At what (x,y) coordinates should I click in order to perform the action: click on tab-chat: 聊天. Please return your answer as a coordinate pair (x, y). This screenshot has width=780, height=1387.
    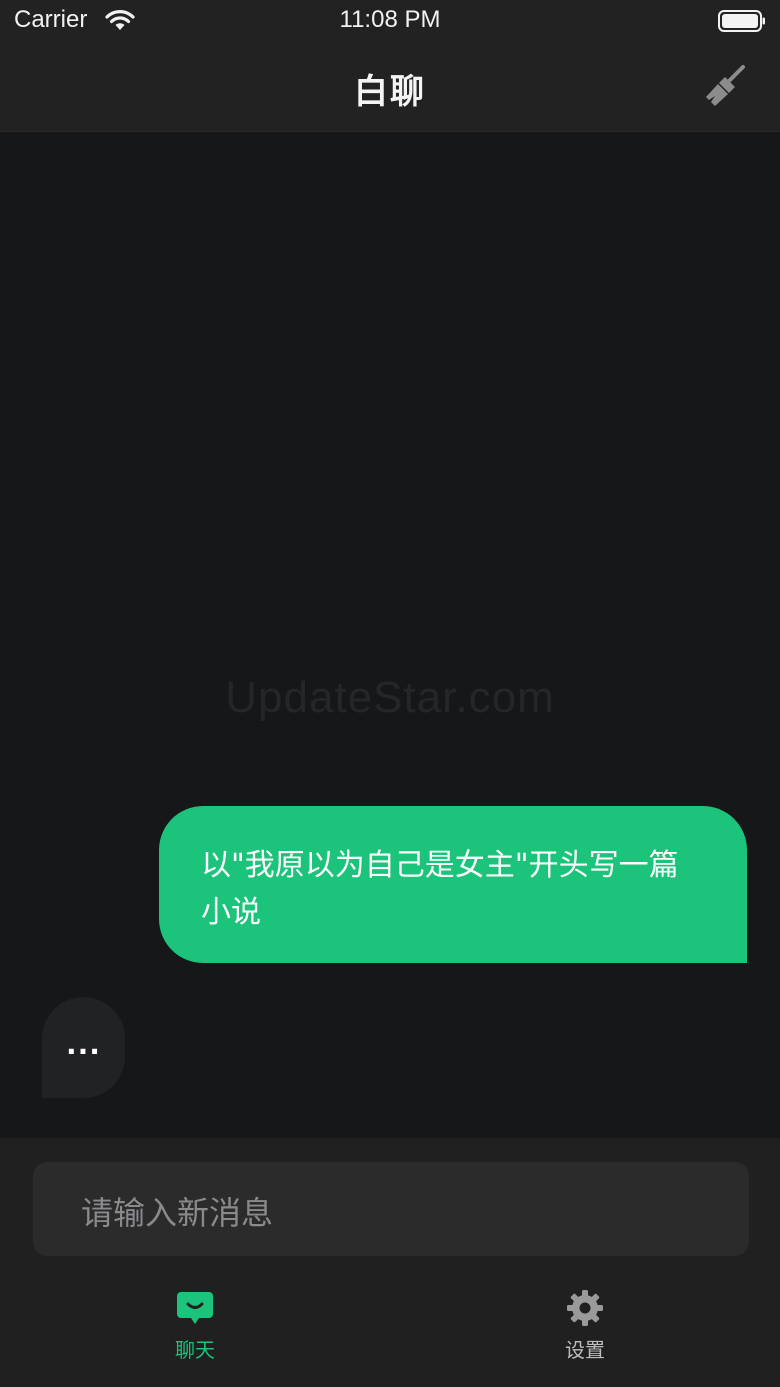
    Looking at the image, I should click on (195, 1333).